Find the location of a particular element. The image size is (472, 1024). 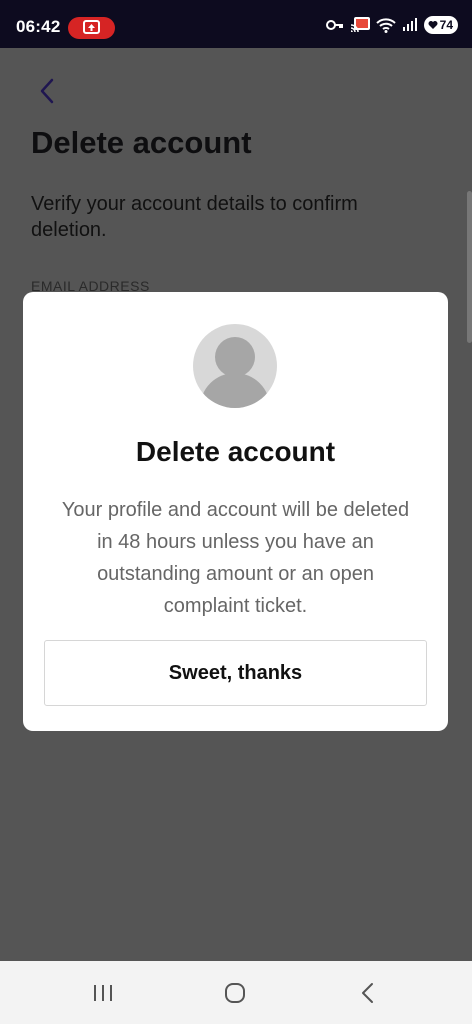

avatar-body is located at coordinates (235, 390).